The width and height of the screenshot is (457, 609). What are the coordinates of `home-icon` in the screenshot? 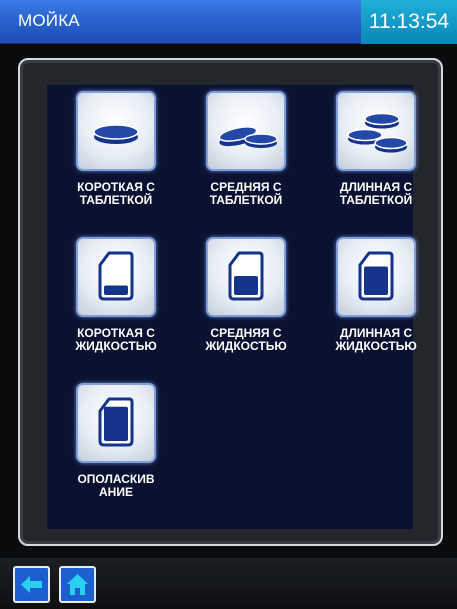 It's located at (77, 584).